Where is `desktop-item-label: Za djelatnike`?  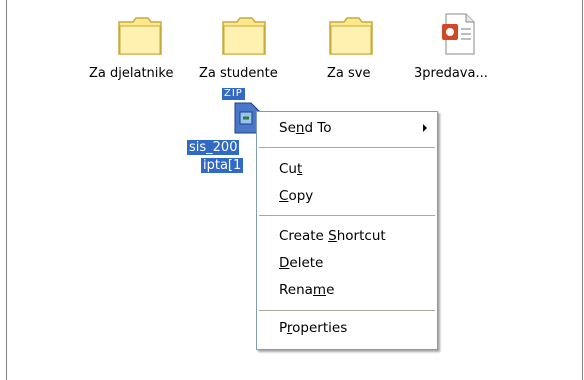 desktop-item-label: Za djelatnike is located at coordinates (131, 73).